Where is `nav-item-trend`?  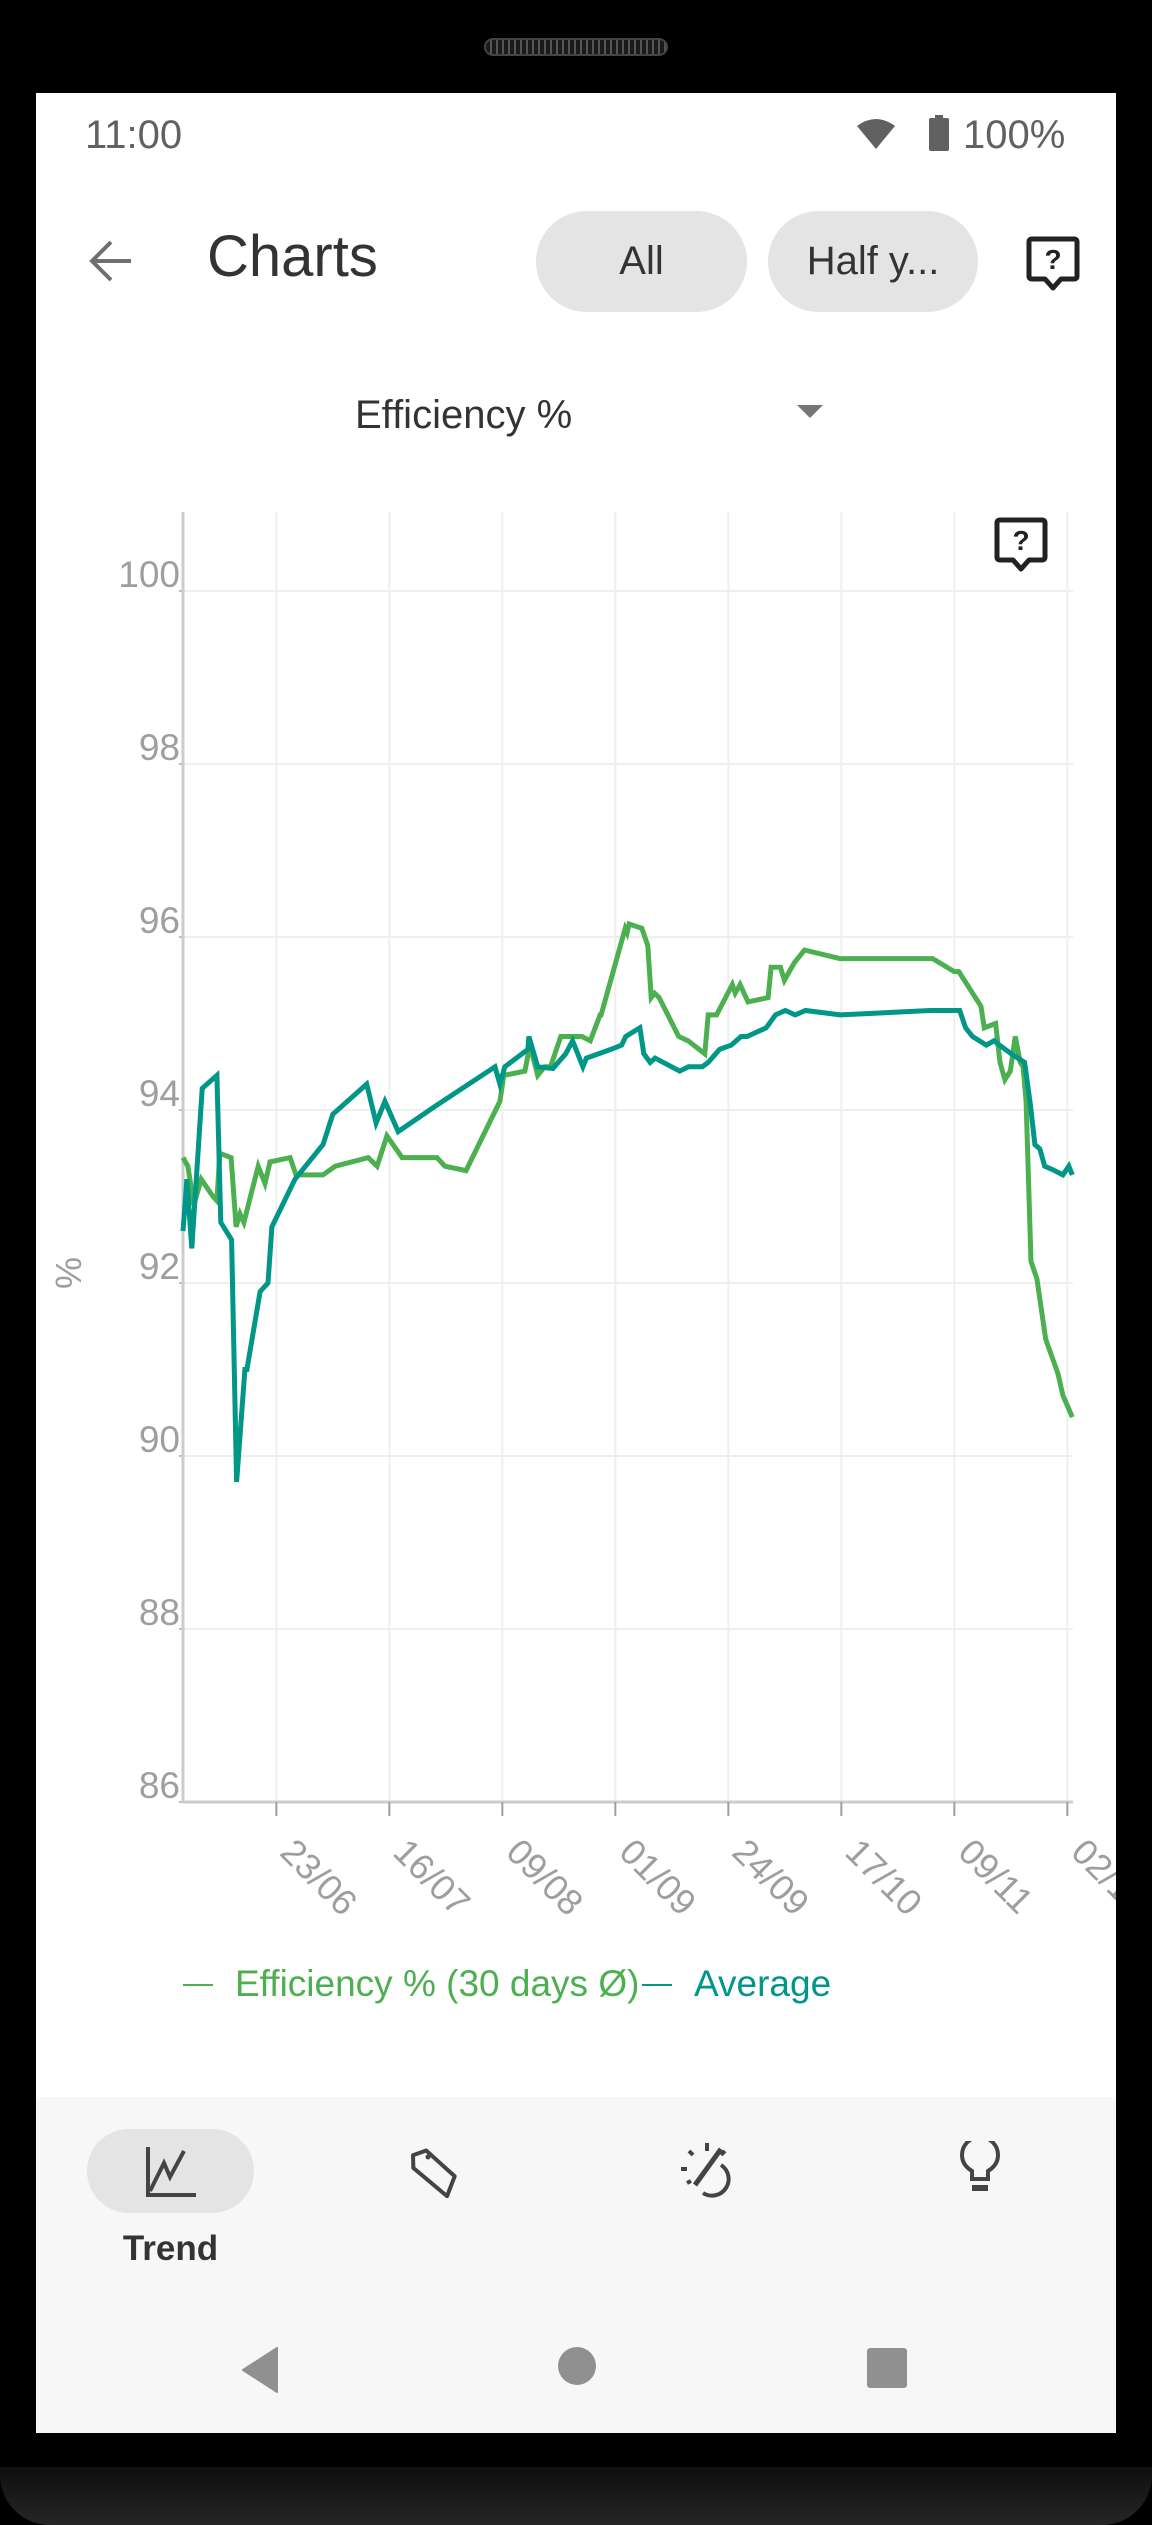 nav-item-trend is located at coordinates (170, 2171).